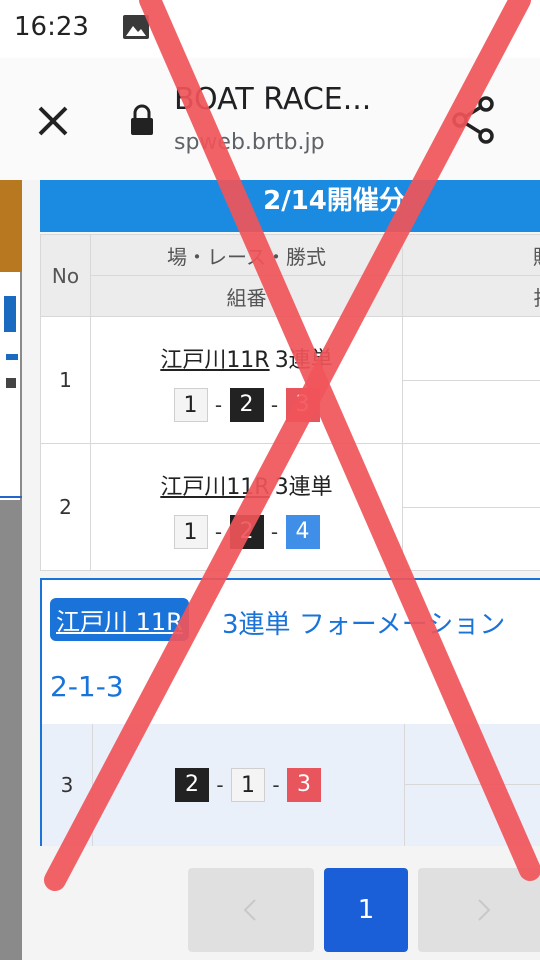  Describe the element at coordinates (65, 275) in the screenshot. I see `col-header-no: No` at that location.